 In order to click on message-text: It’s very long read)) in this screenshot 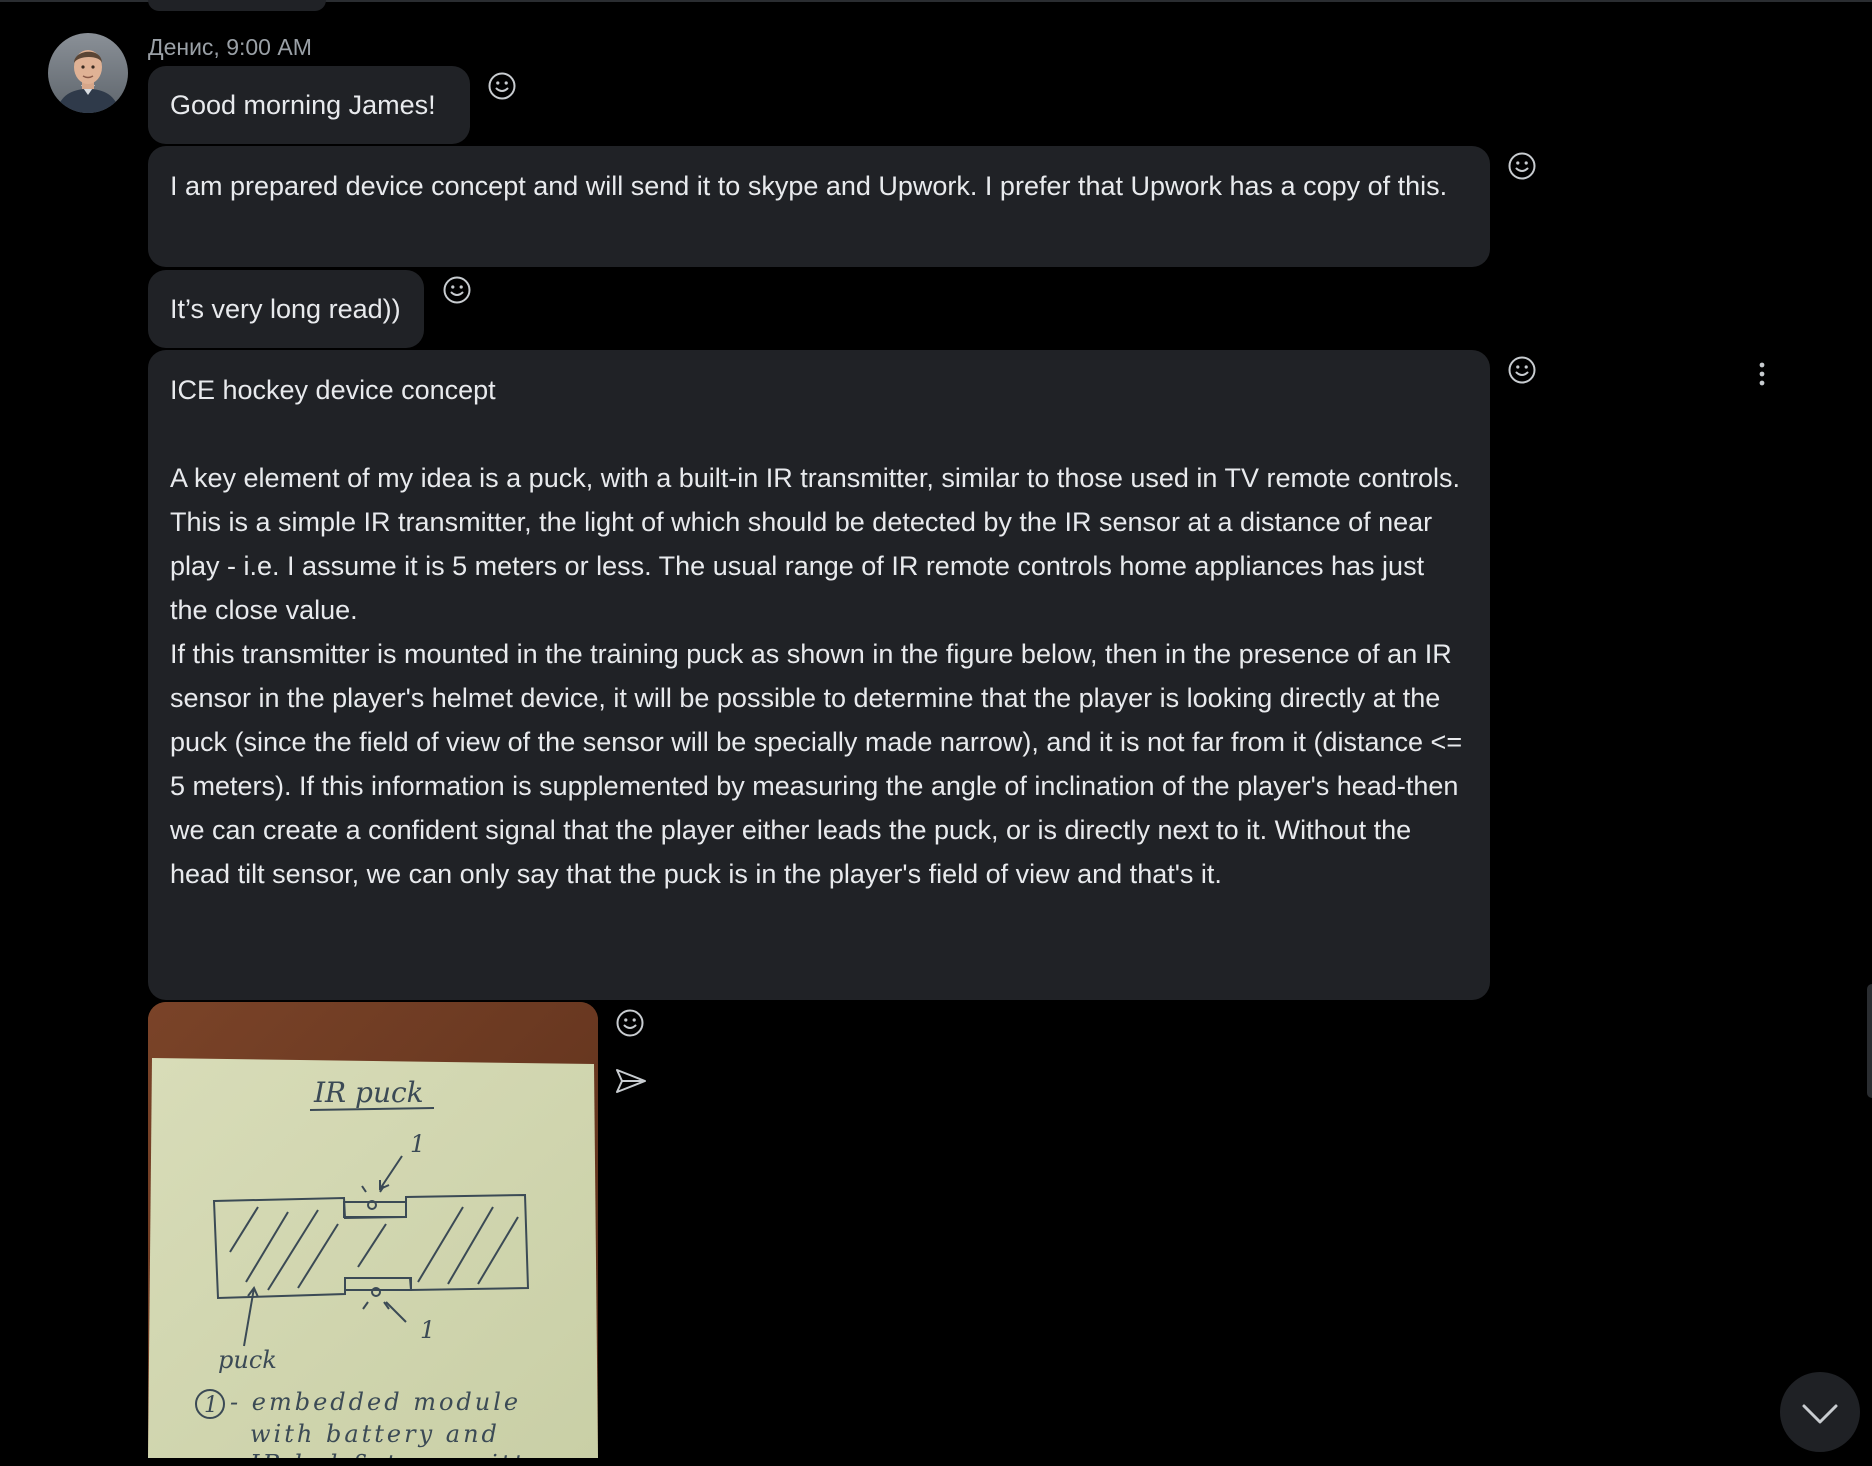, I will do `click(285, 309)`.